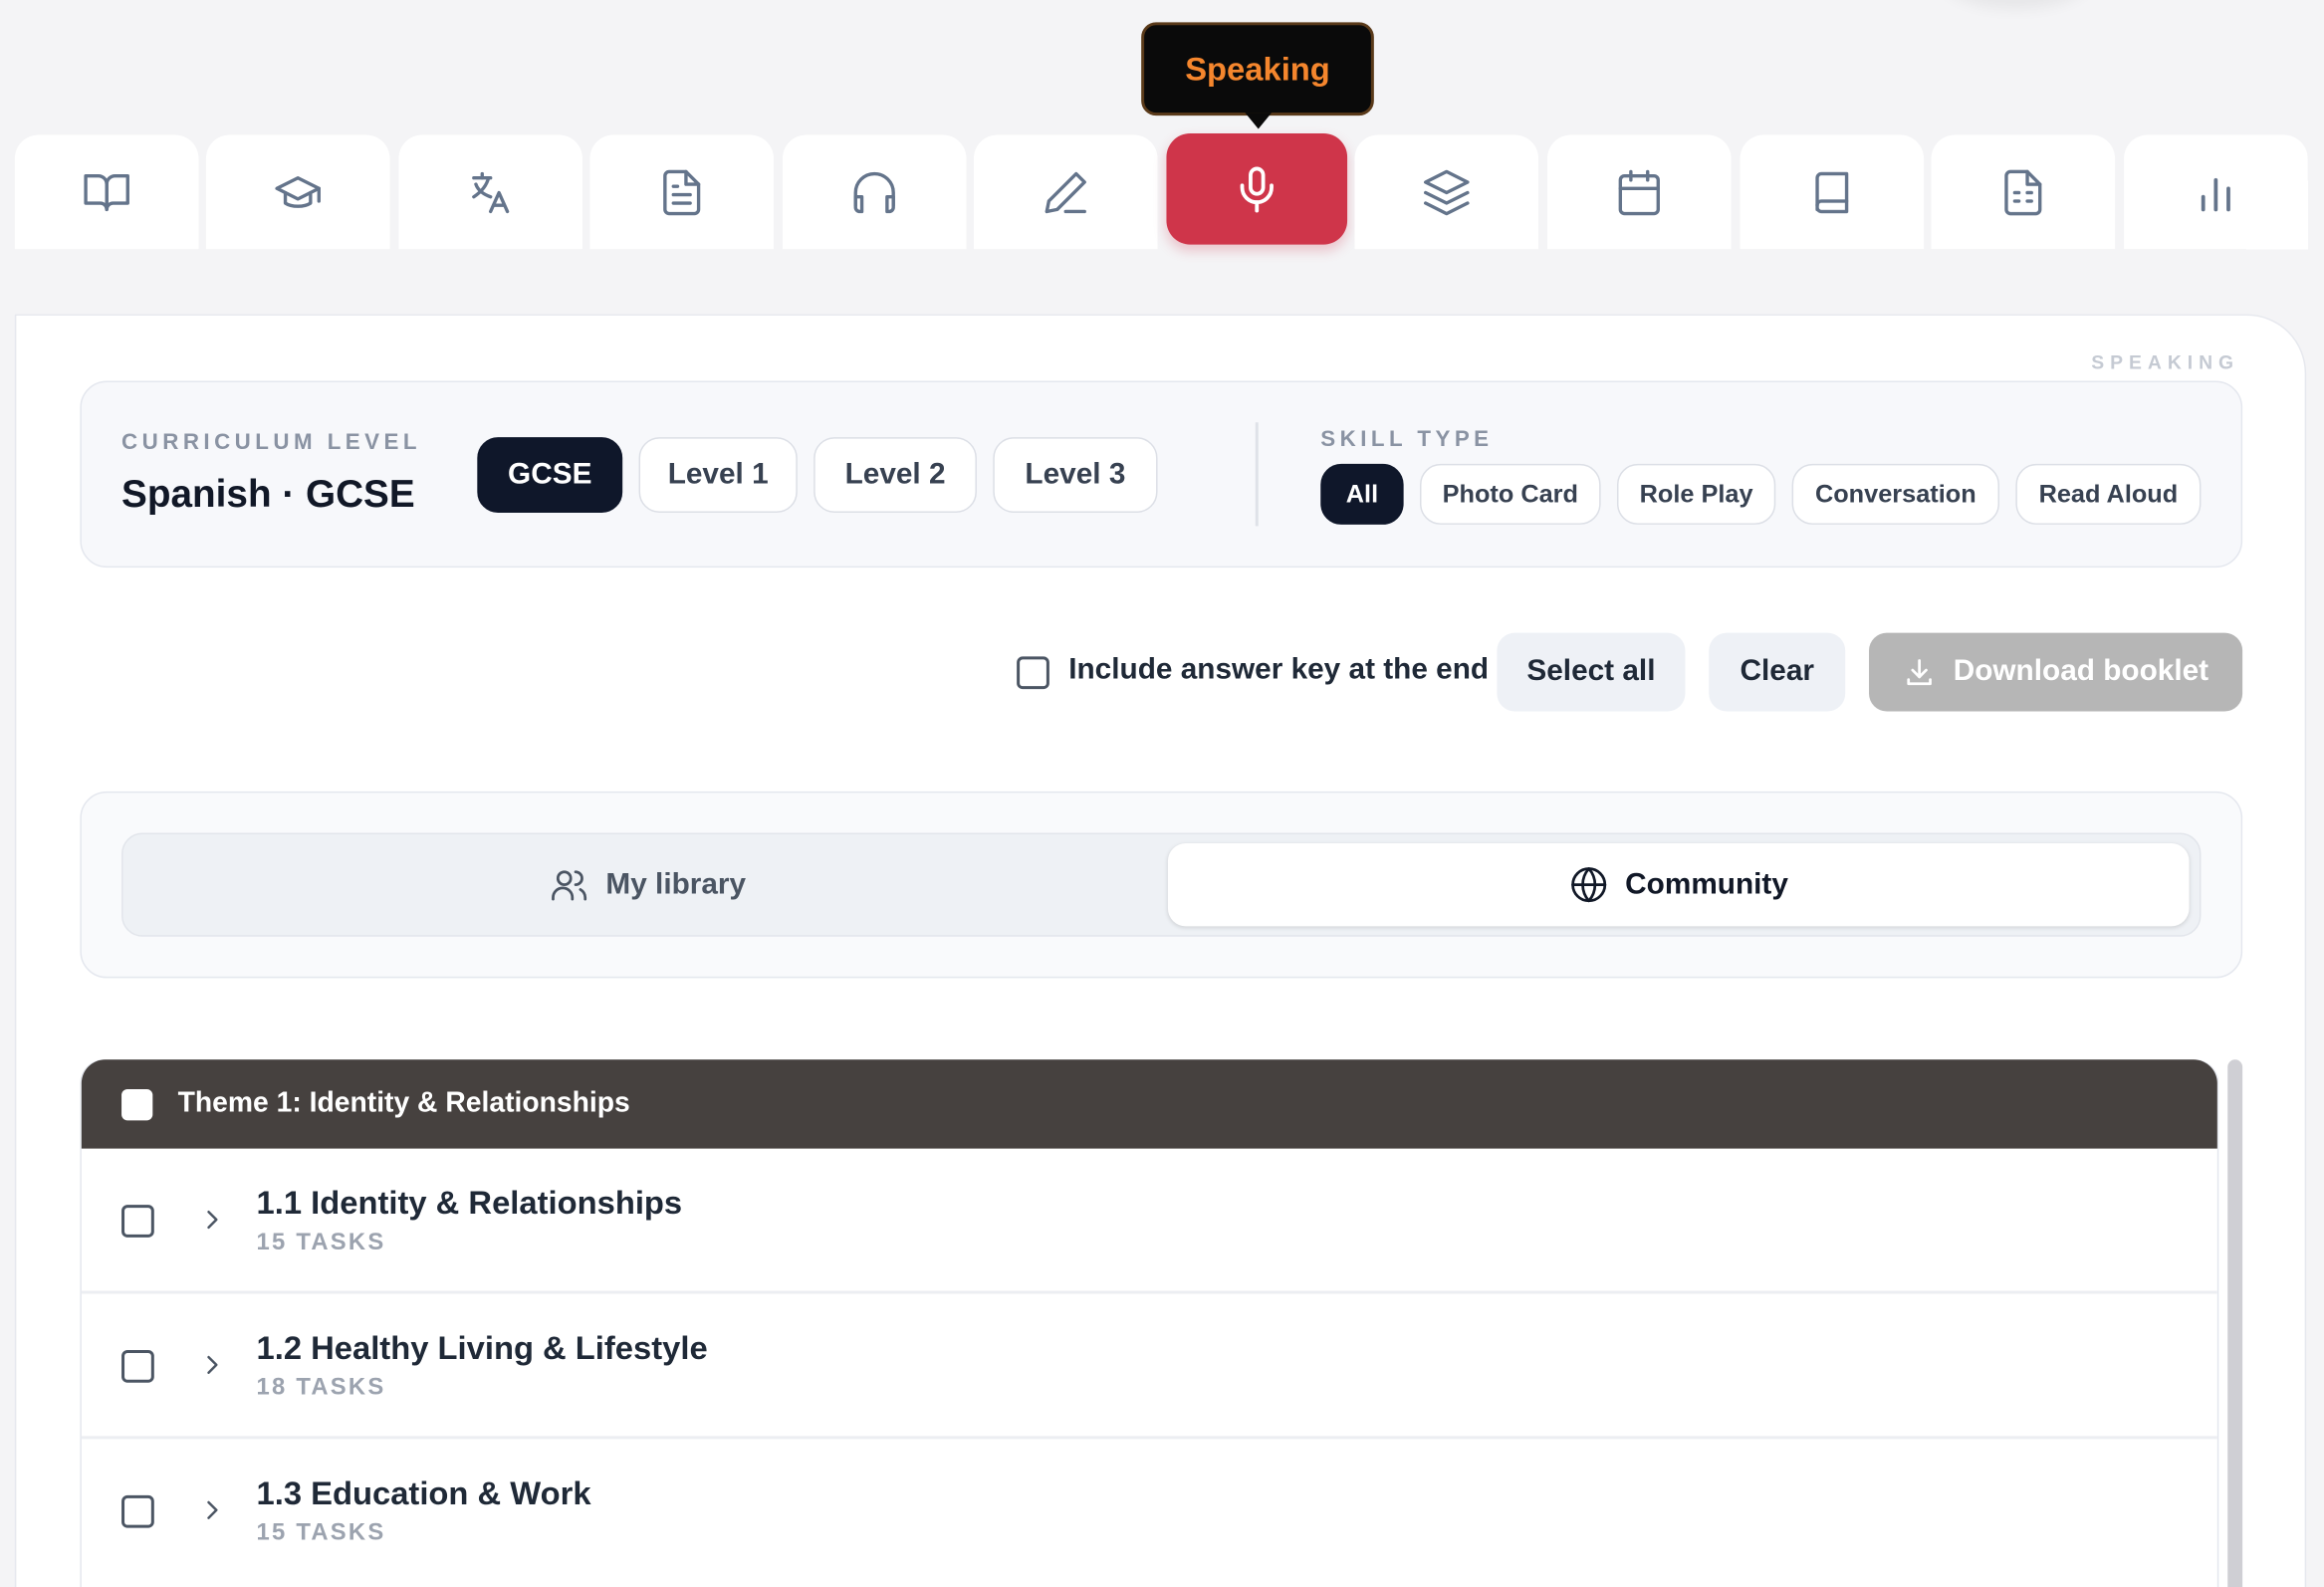 The height and width of the screenshot is (1587, 2324). What do you see at coordinates (424, 1493) in the screenshot?
I see `row-title-3: 1.3 Education & Work` at bounding box center [424, 1493].